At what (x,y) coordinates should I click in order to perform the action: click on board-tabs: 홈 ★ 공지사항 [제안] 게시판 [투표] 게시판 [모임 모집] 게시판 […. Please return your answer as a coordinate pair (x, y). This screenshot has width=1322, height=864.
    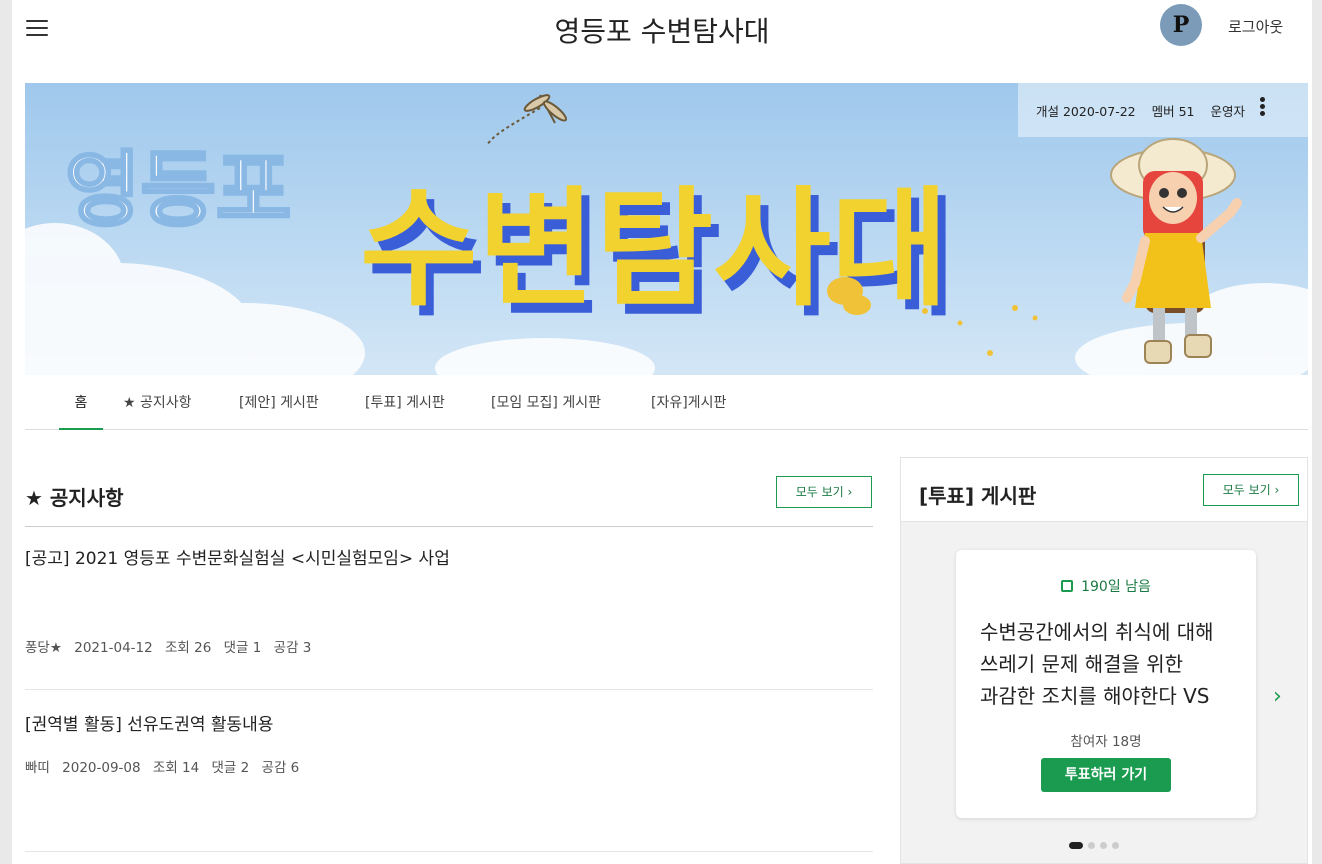
    Looking at the image, I should click on (666, 405).